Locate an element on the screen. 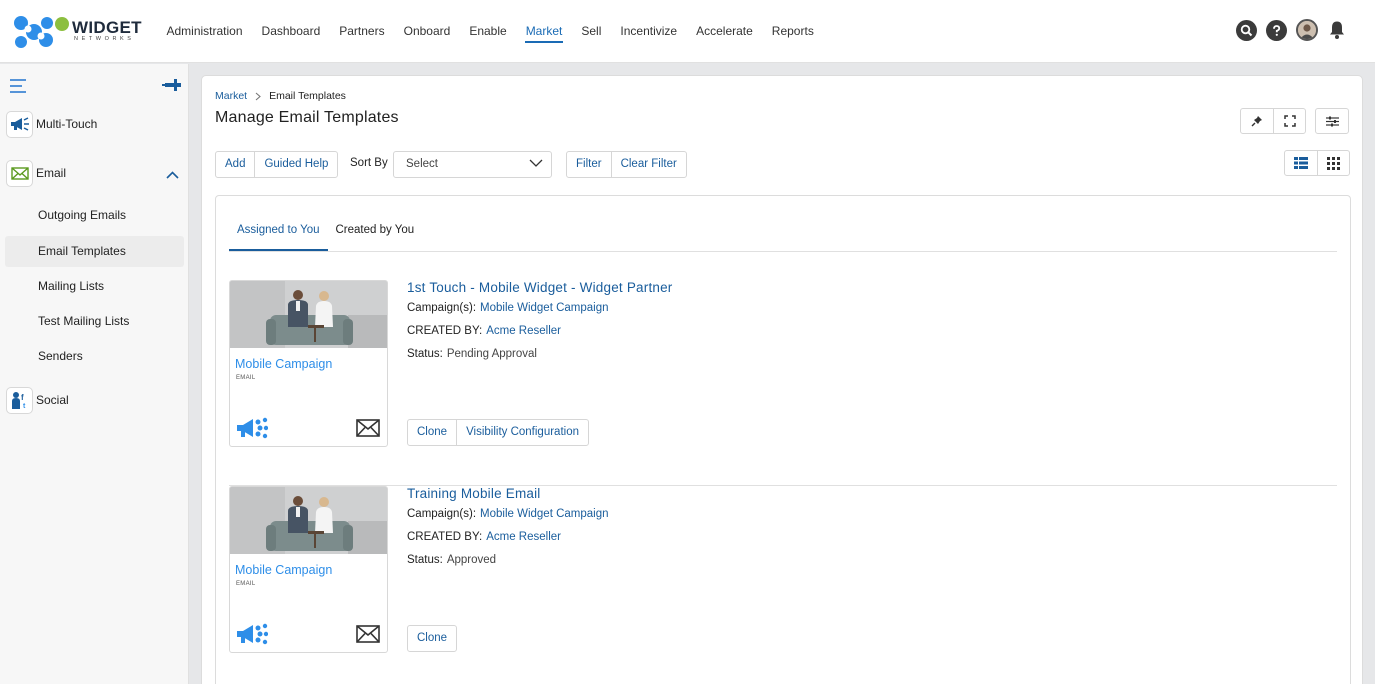  bell-icon is located at coordinates (1337, 30).